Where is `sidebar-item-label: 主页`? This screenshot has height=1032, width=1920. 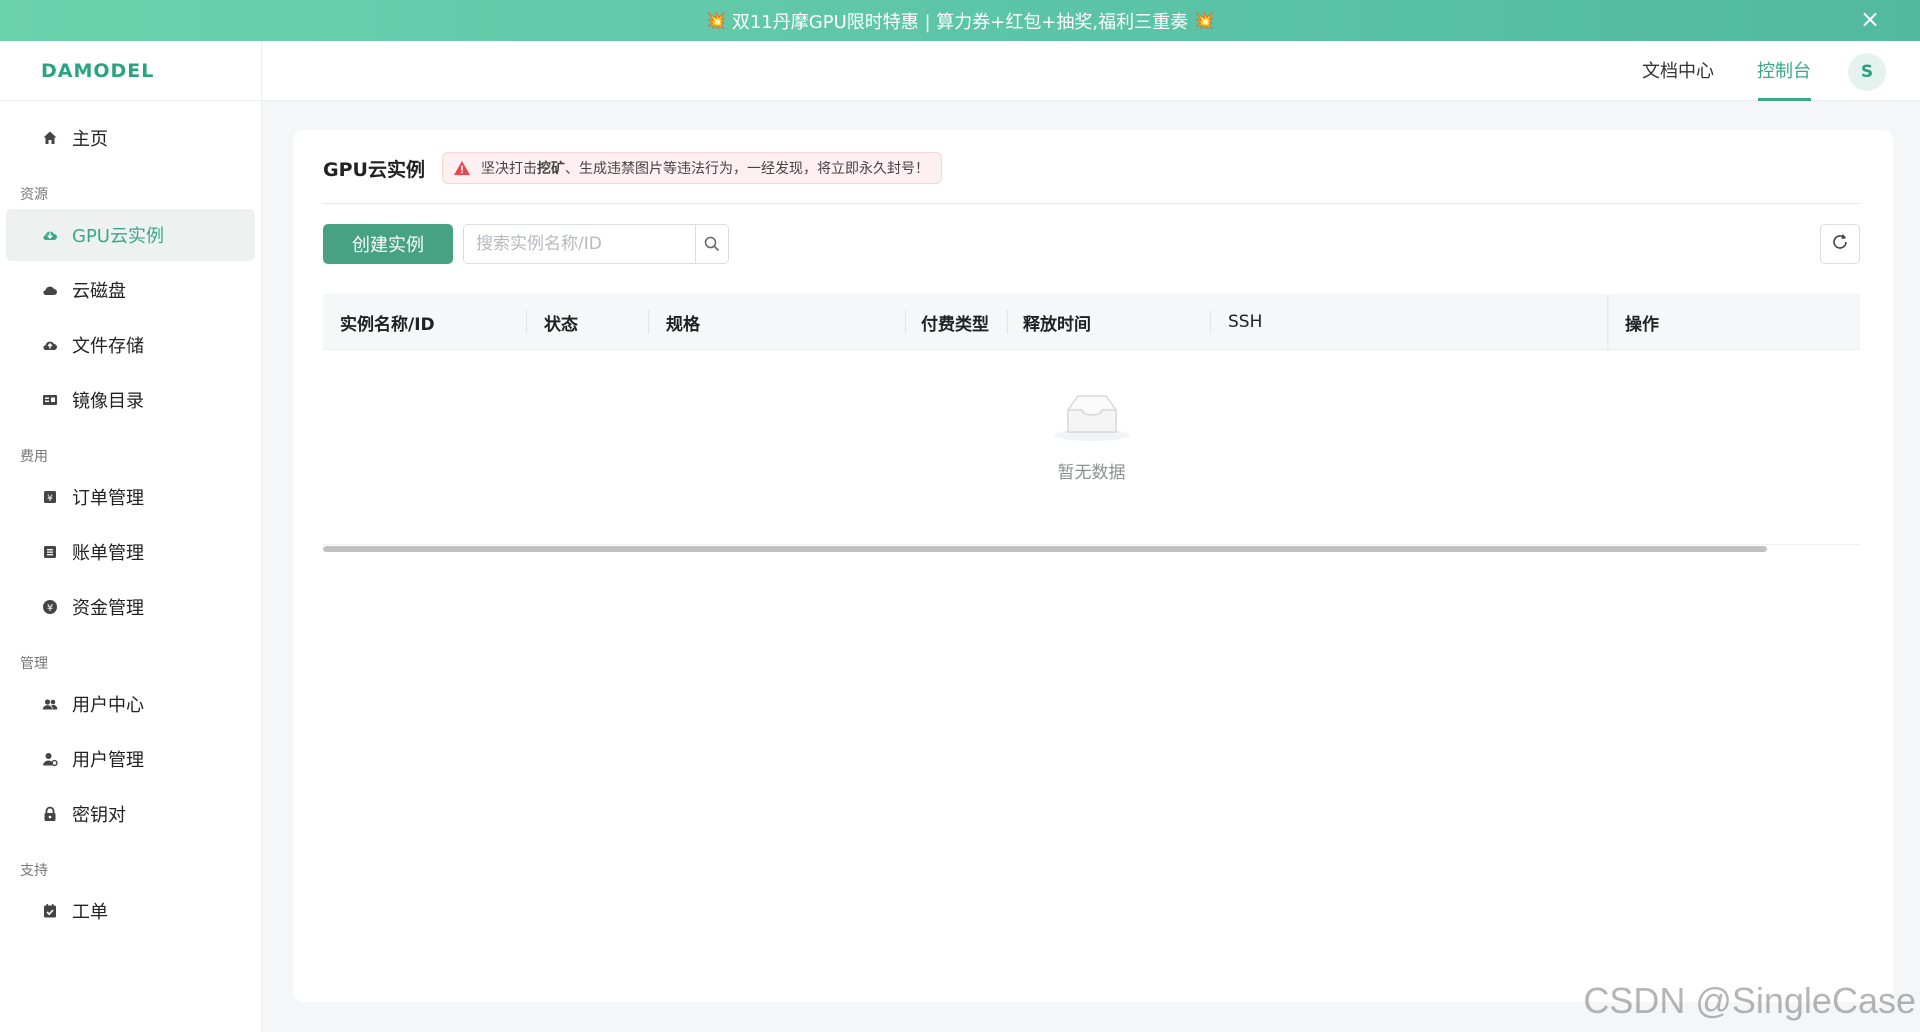
sidebar-item-label: 主页 is located at coordinates (90, 139).